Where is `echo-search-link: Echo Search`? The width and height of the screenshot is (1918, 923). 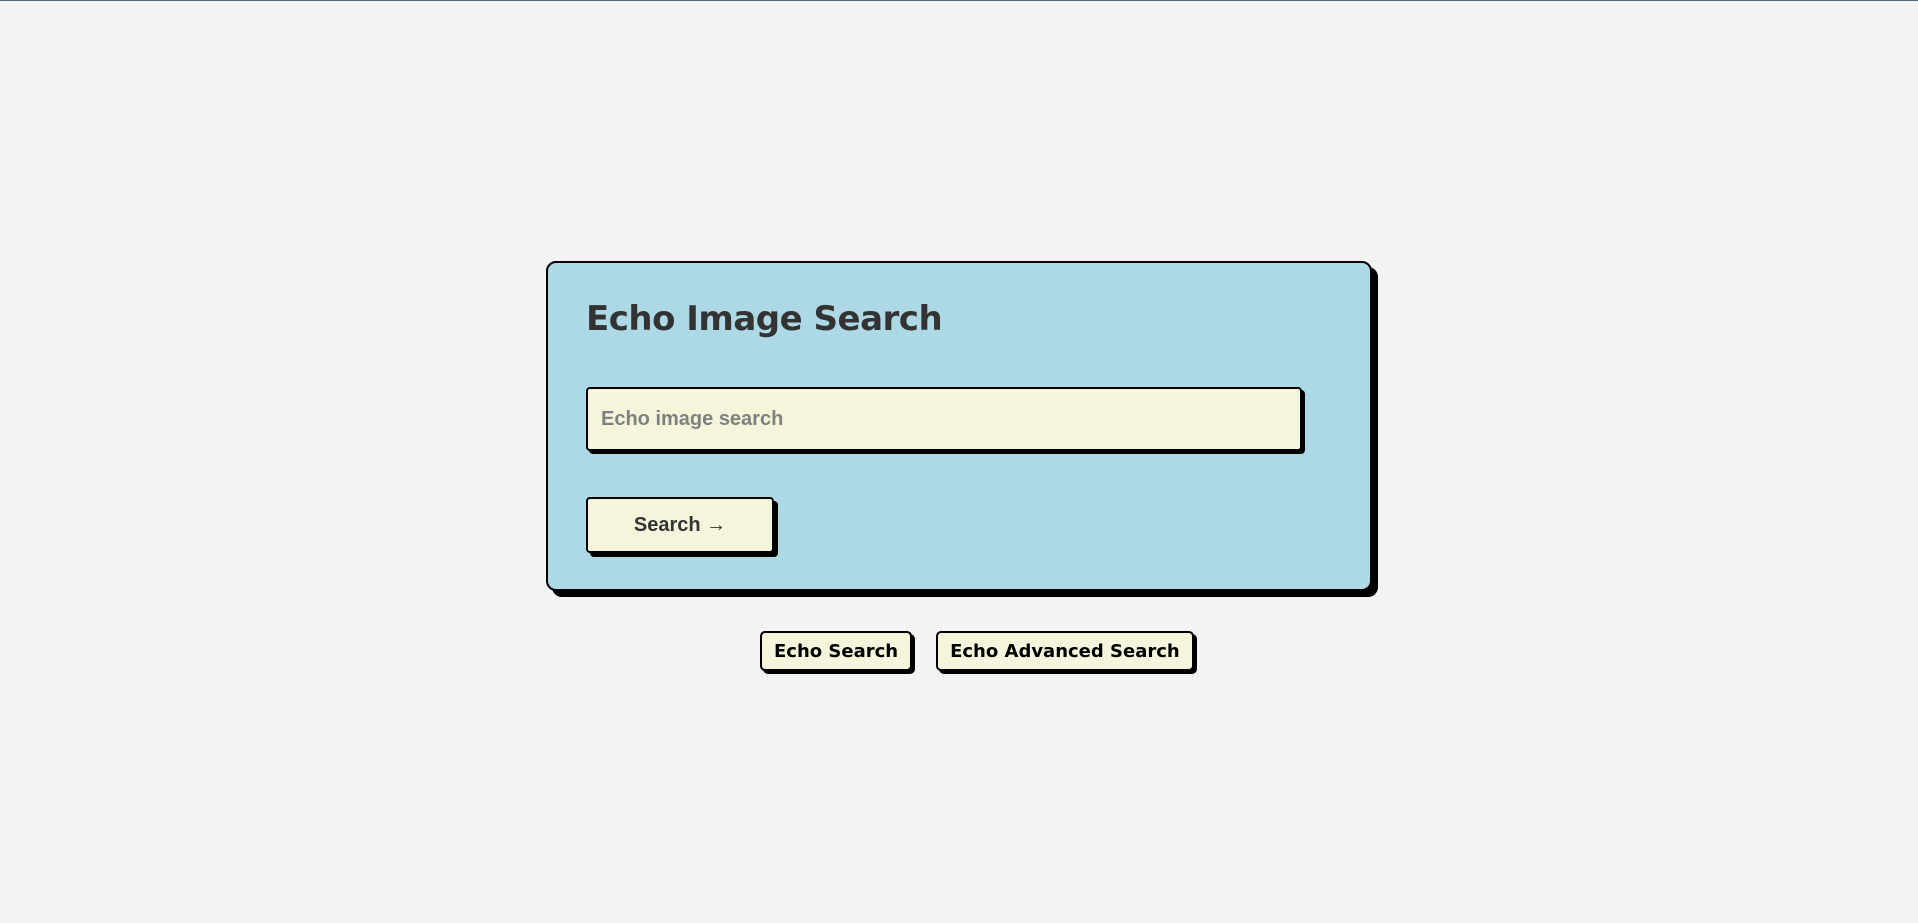
echo-search-link: Echo Search is located at coordinates (836, 651).